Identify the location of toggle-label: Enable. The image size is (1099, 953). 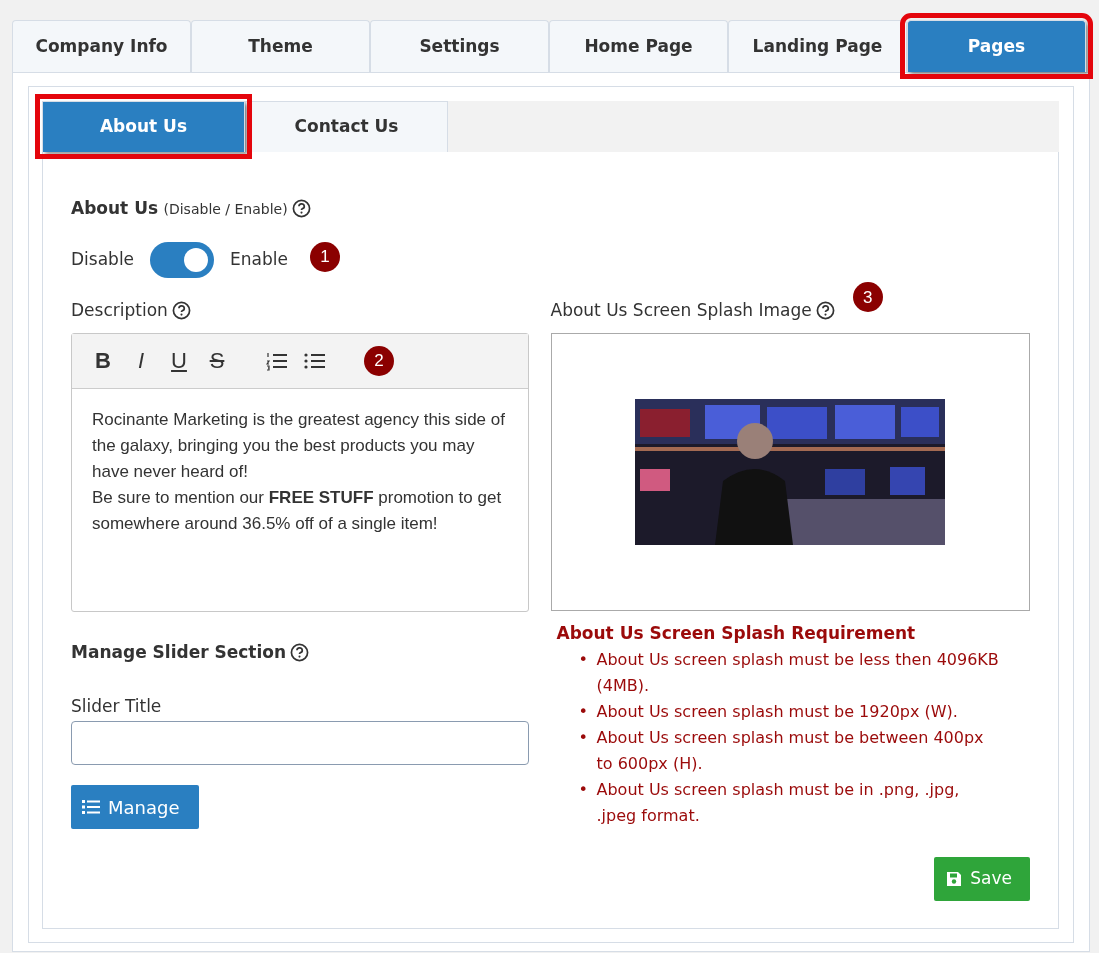
(259, 259).